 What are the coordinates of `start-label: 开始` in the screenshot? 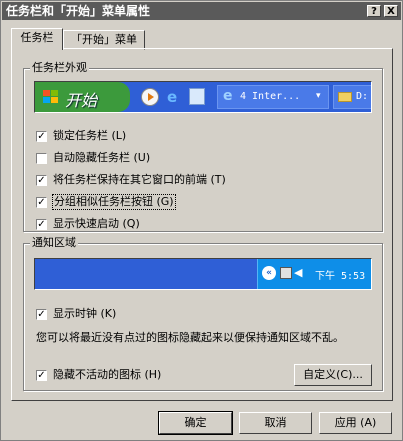 It's located at (81, 100).